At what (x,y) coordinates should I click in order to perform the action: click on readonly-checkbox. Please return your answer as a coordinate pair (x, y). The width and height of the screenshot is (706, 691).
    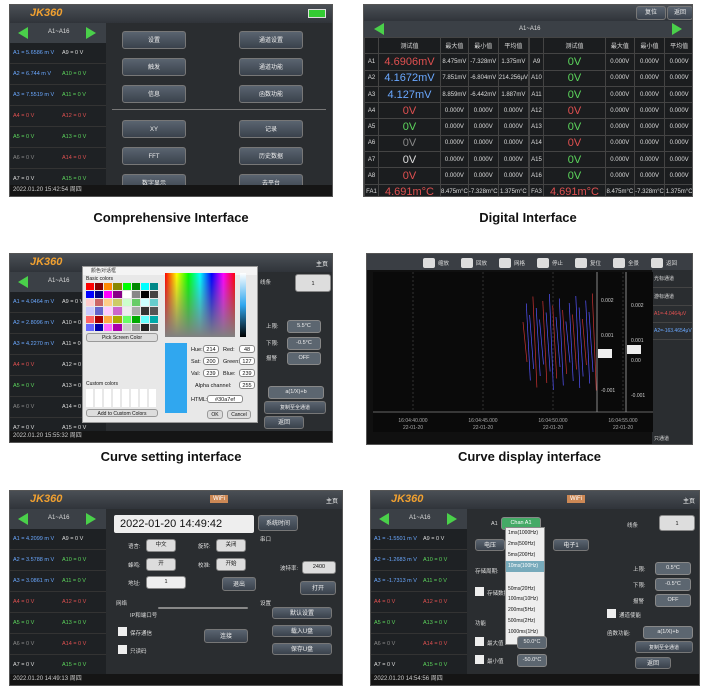
    Looking at the image, I should click on (122, 649).